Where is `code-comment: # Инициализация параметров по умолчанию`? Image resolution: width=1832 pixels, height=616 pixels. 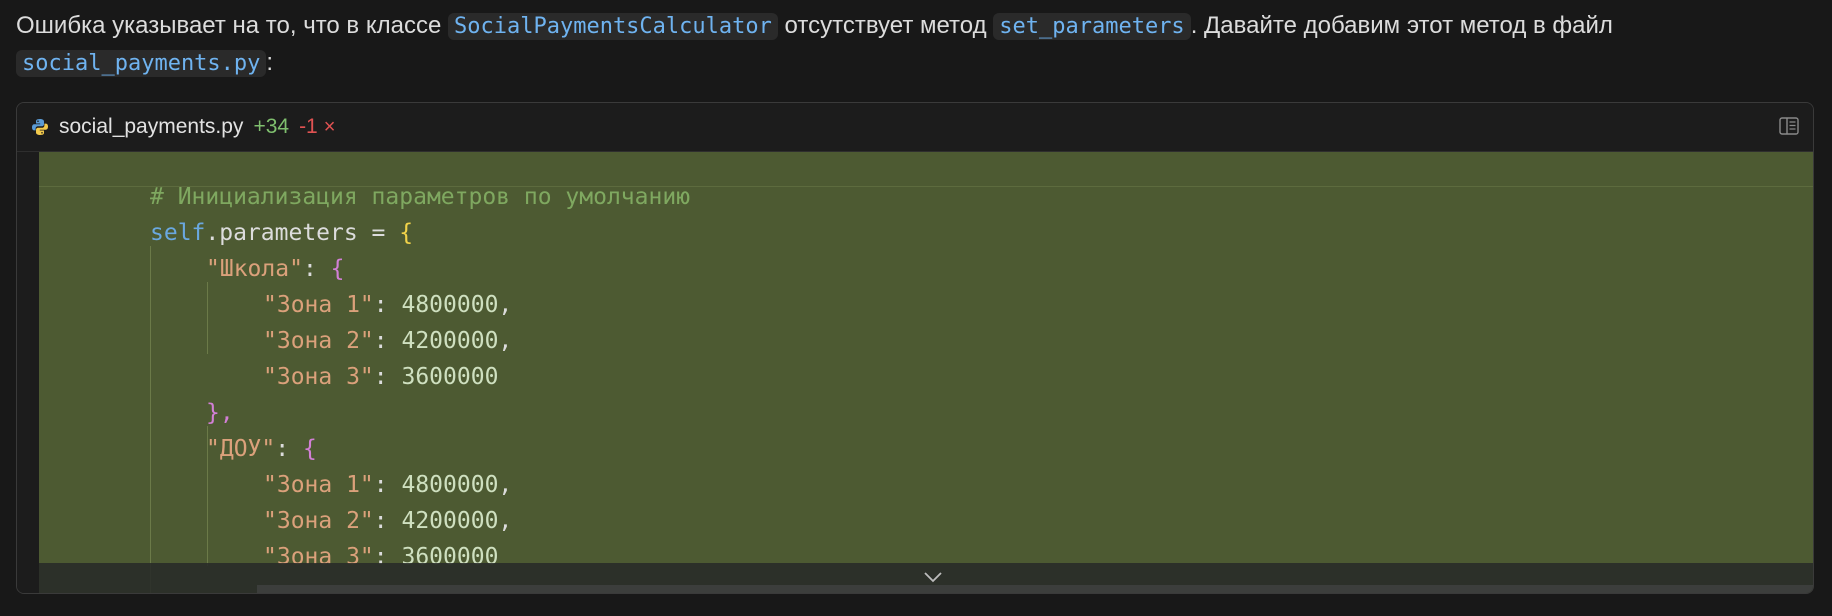
code-comment: # Инициализация параметров по умолчанию is located at coordinates (420, 197).